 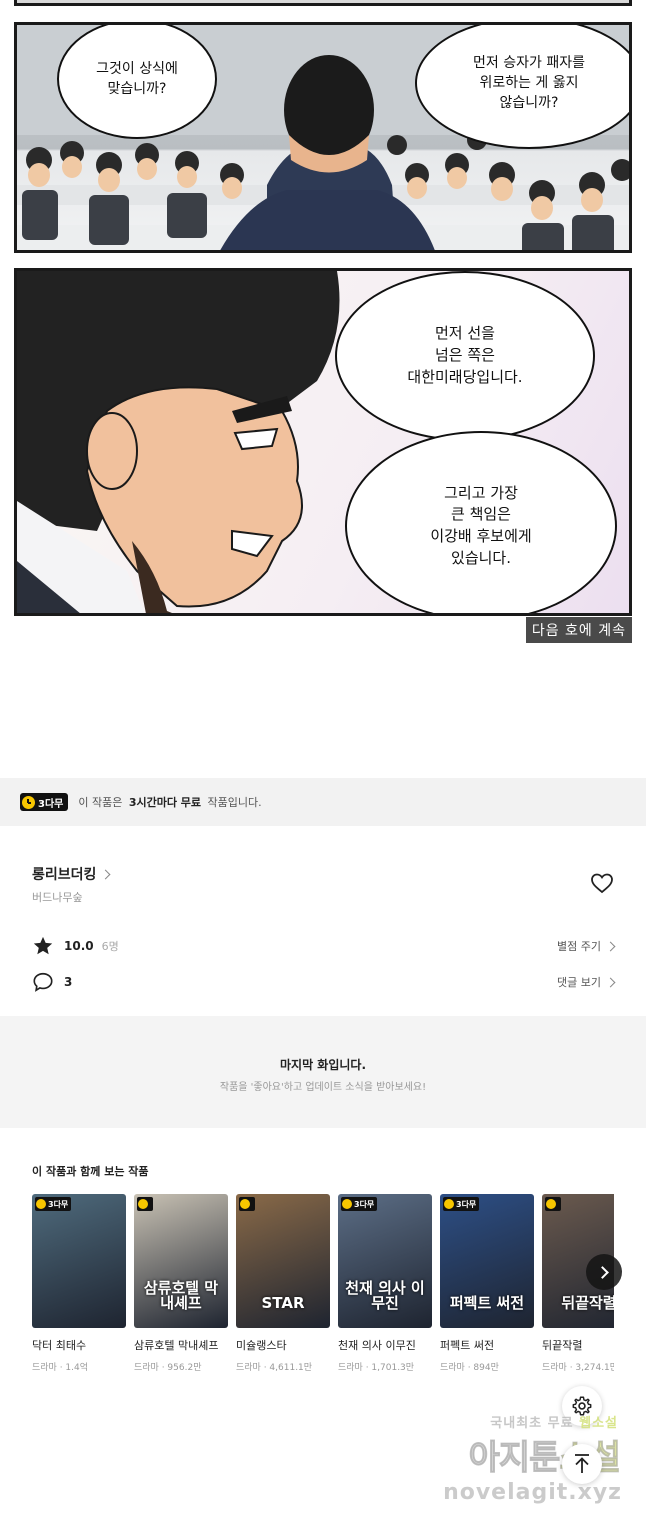 I want to click on series-title-link: 롱리브더킹, so click(x=71, y=874).